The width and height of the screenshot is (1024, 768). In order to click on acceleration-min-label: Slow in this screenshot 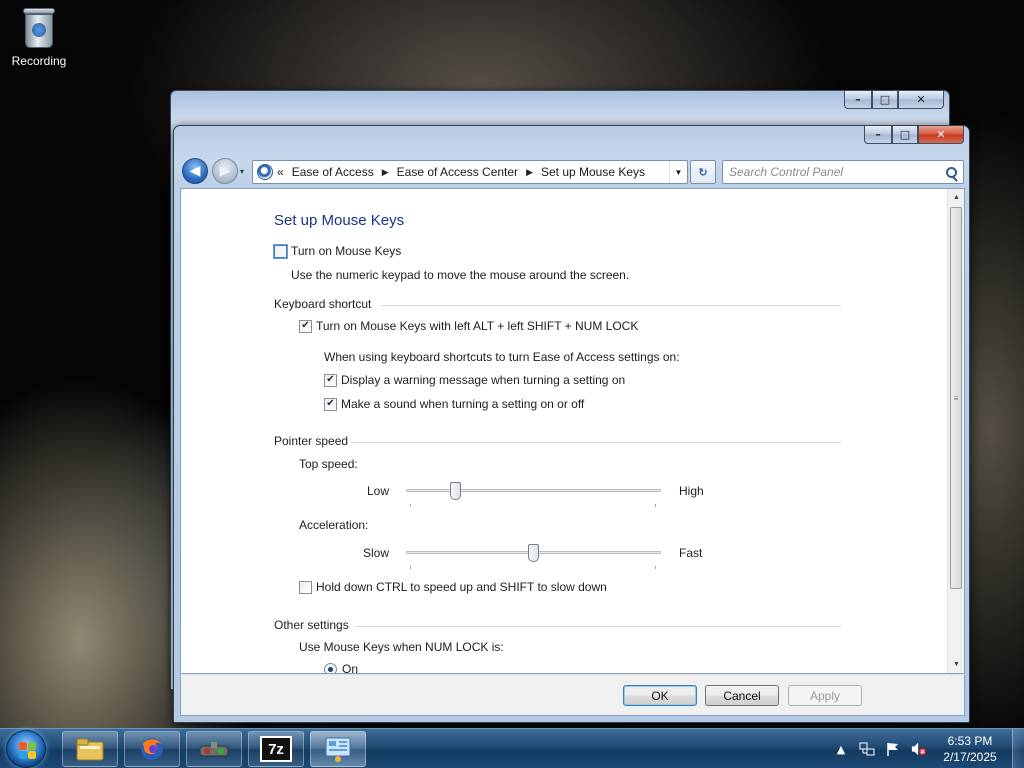, I will do `click(376, 553)`.